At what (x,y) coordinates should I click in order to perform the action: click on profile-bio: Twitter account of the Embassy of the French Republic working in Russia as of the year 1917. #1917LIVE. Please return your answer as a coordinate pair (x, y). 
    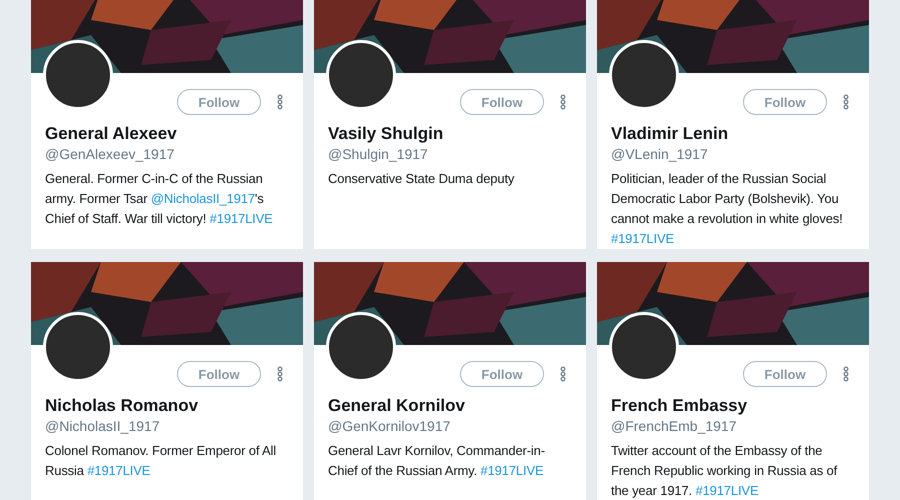
    Looking at the image, I should click on (724, 471).